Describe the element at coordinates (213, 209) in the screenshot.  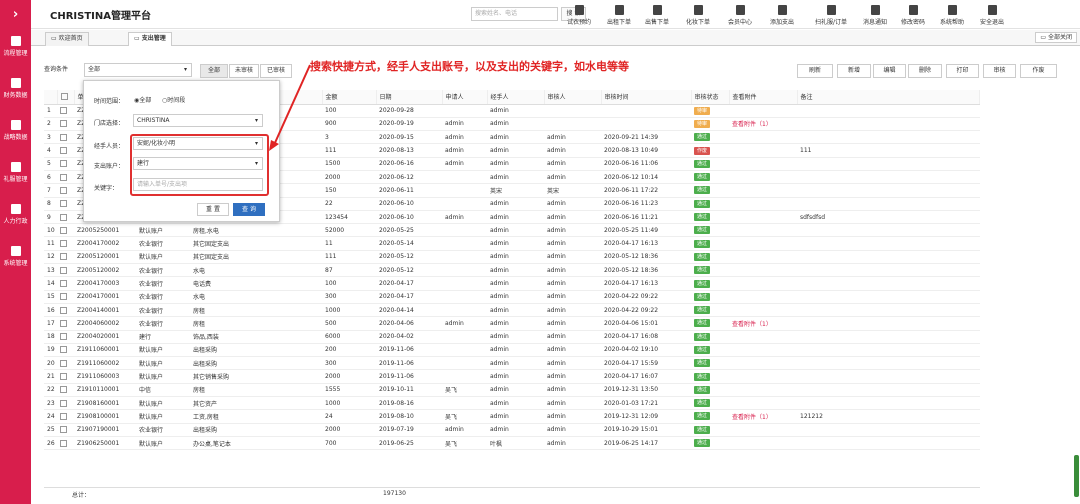
I see `reset-button: 重 置` at that location.